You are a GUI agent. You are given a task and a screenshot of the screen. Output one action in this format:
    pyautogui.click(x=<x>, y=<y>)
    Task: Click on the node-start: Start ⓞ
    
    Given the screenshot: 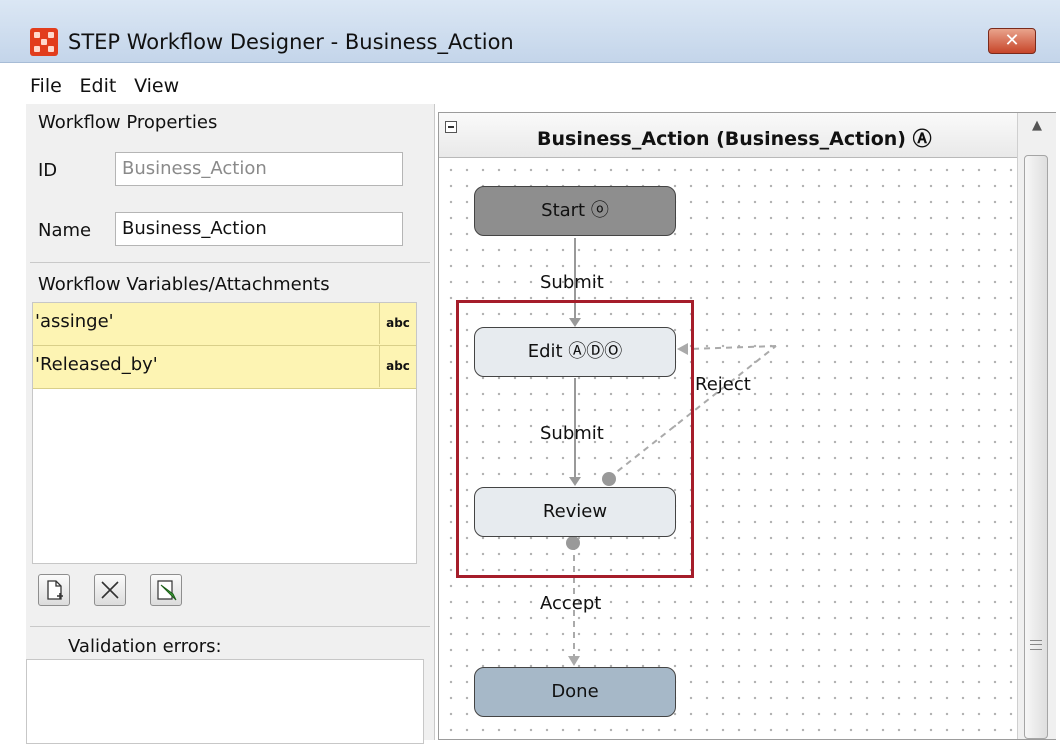 What is the action you would take?
    pyautogui.click(x=575, y=211)
    